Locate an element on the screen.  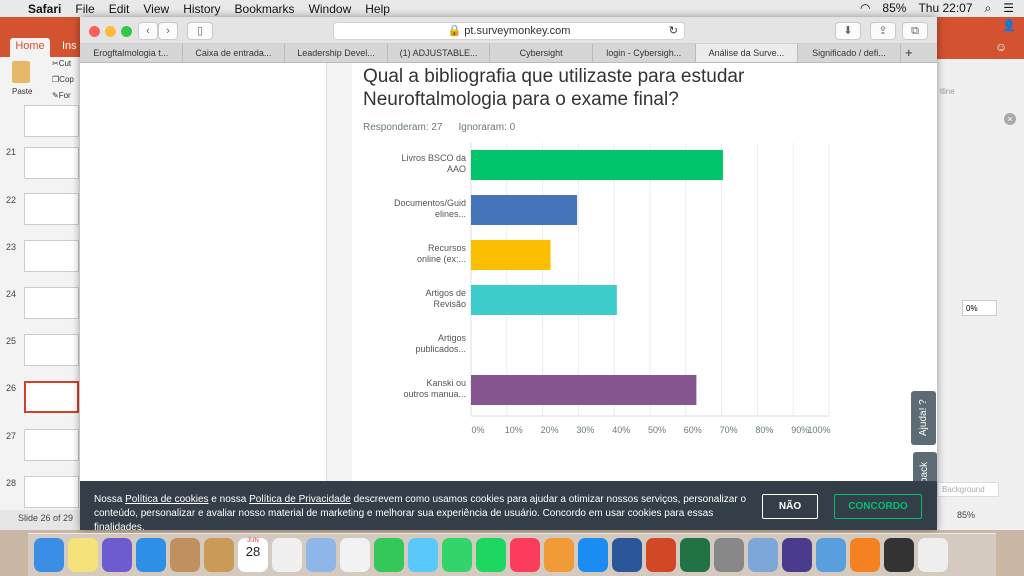
share-icon: ⇪ is located at coordinates (883, 31).